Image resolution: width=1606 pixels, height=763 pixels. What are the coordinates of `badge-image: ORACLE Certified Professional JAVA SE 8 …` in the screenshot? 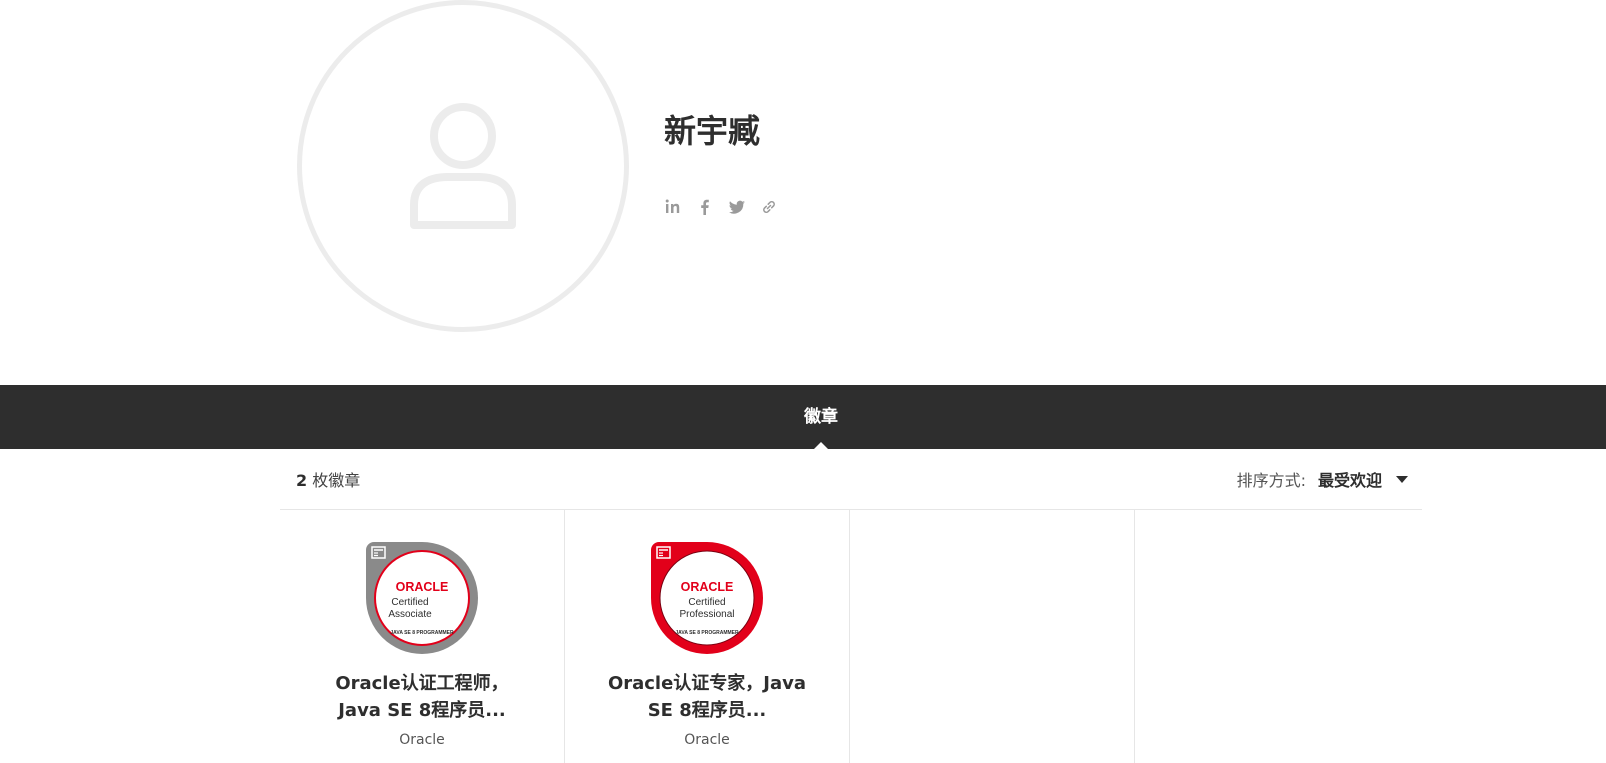 It's located at (707, 598).